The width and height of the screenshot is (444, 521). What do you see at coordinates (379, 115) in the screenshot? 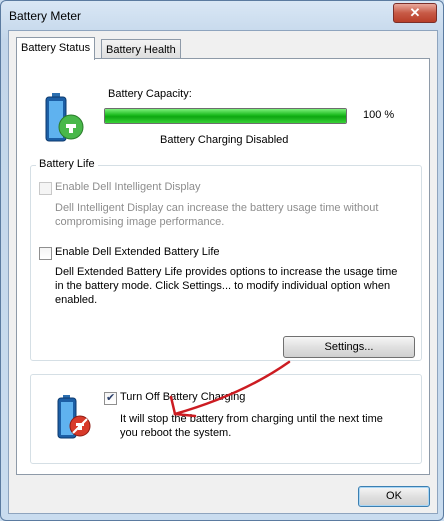
I see `battery-capacity-percent: 100 %` at bounding box center [379, 115].